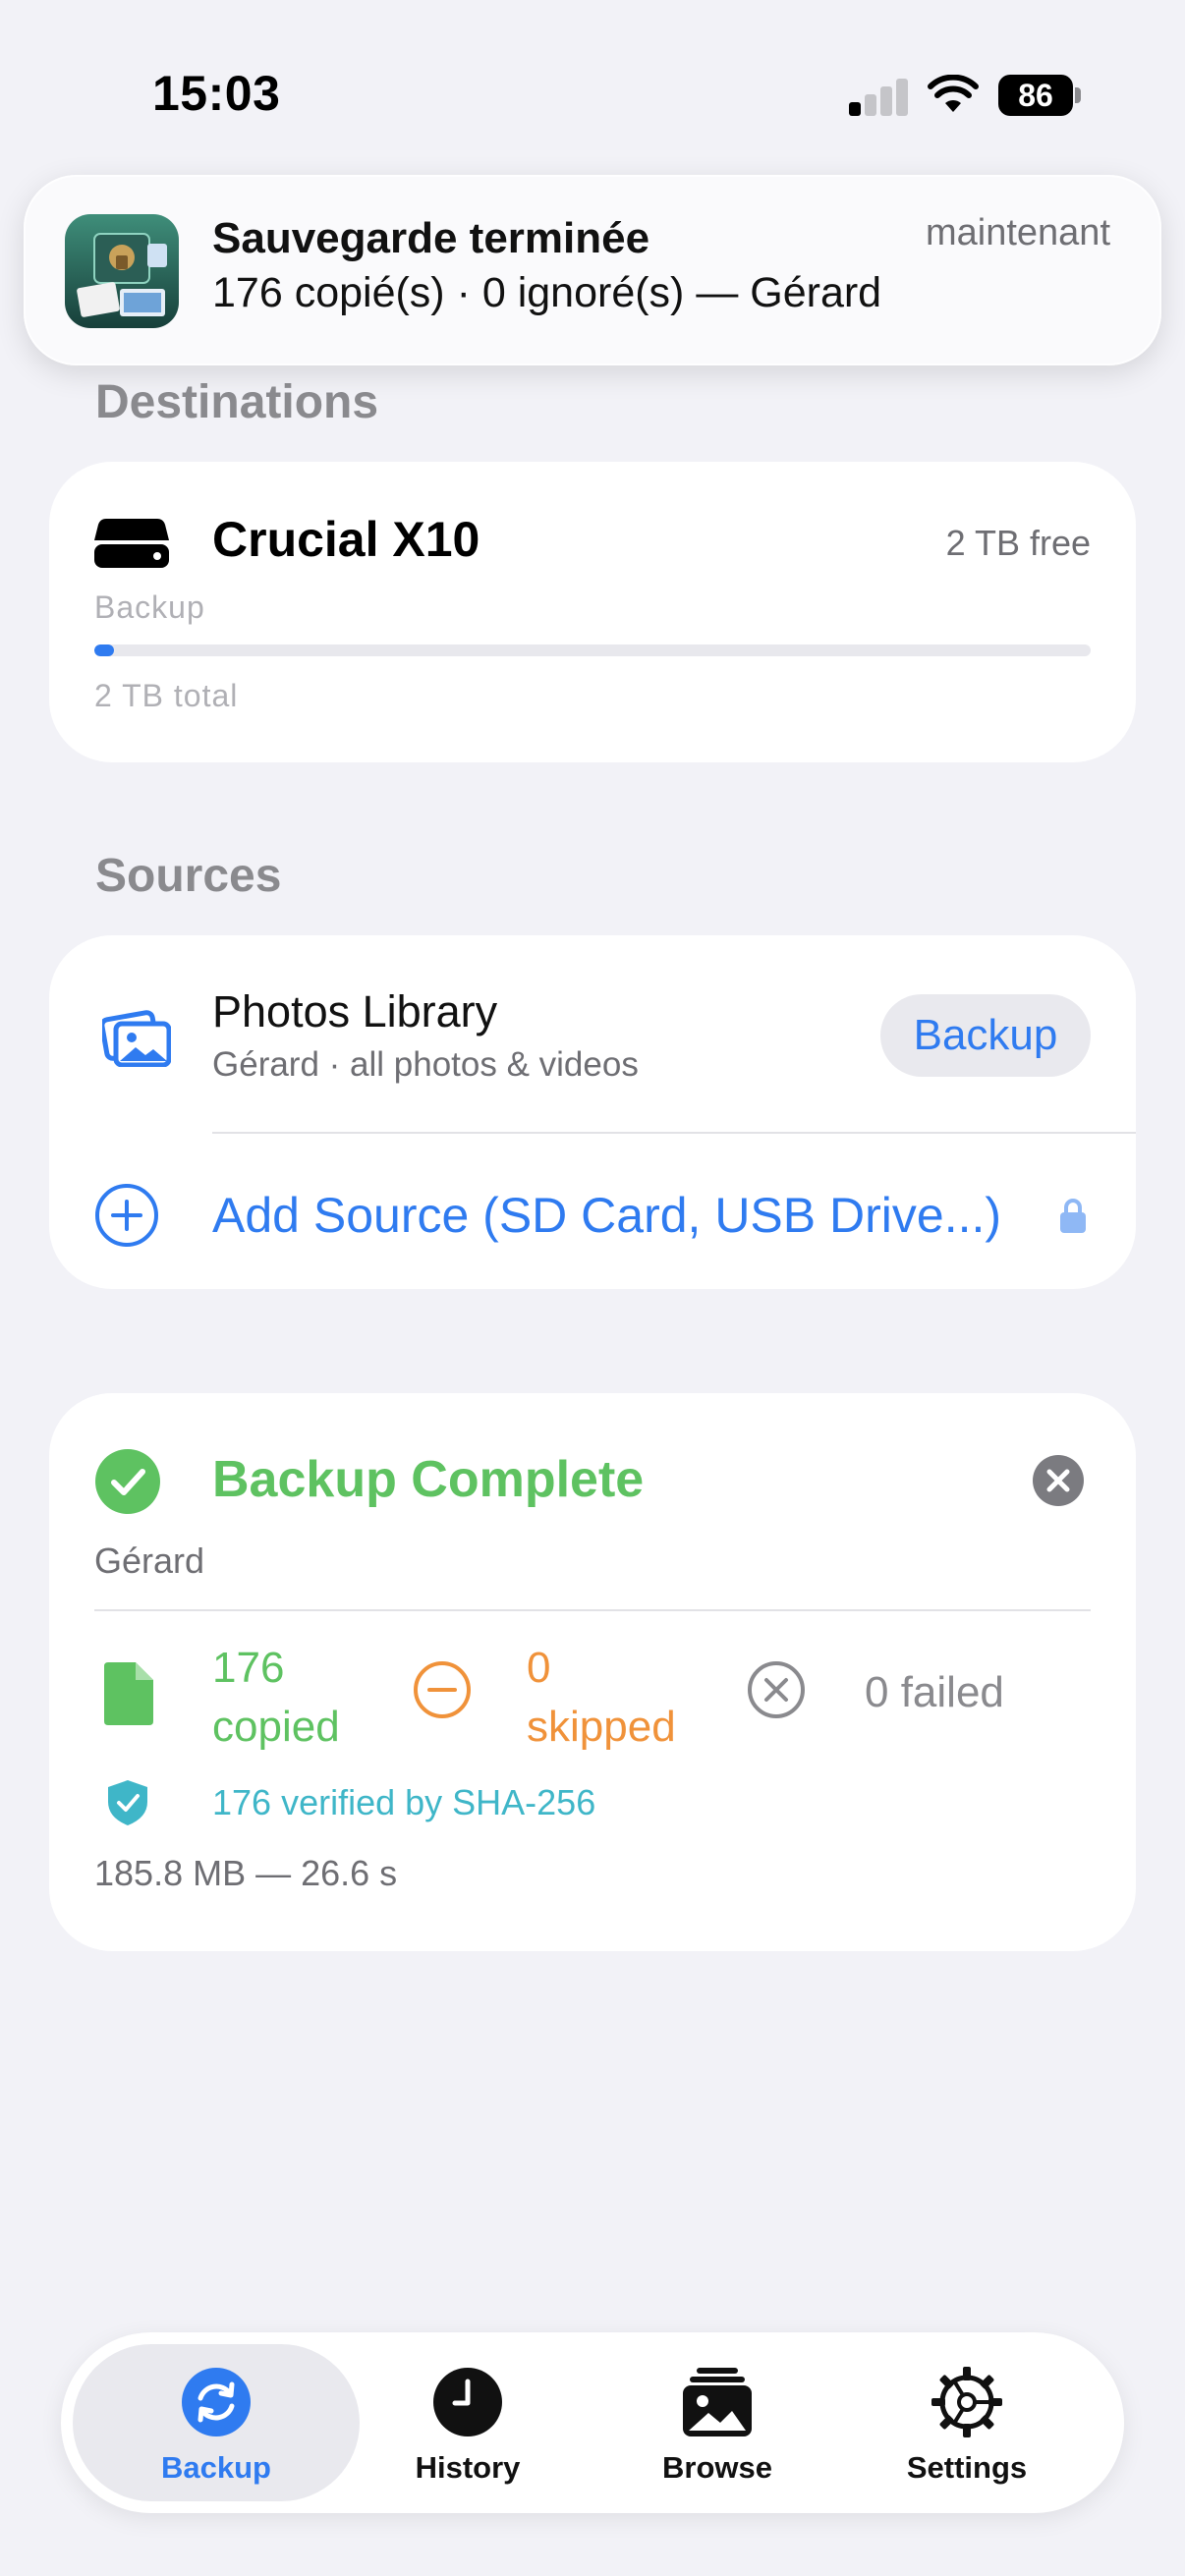 The height and width of the screenshot is (2576, 1185). What do you see at coordinates (718, 2402) in the screenshot?
I see `photos-stack-icon` at bounding box center [718, 2402].